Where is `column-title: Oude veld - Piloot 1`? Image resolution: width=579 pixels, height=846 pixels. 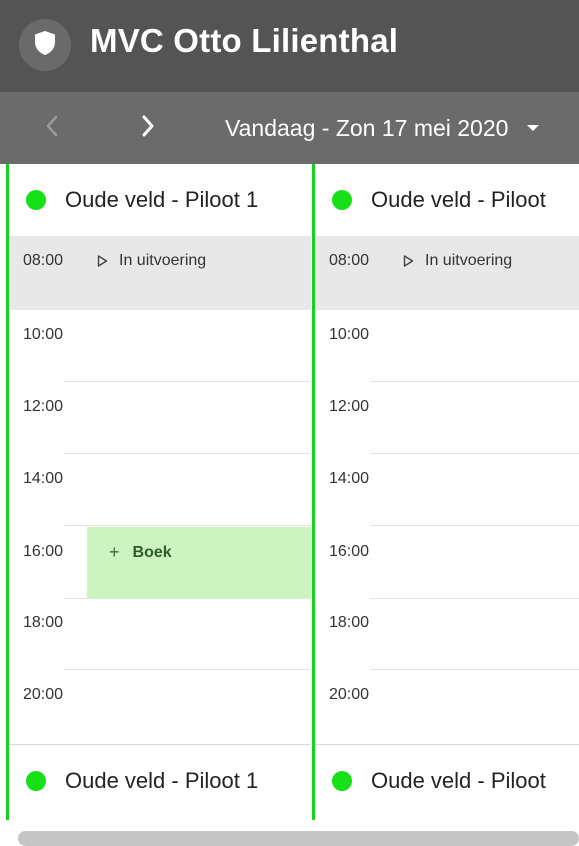
column-title: Oude veld - Piloot 1 is located at coordinates (162, 199).